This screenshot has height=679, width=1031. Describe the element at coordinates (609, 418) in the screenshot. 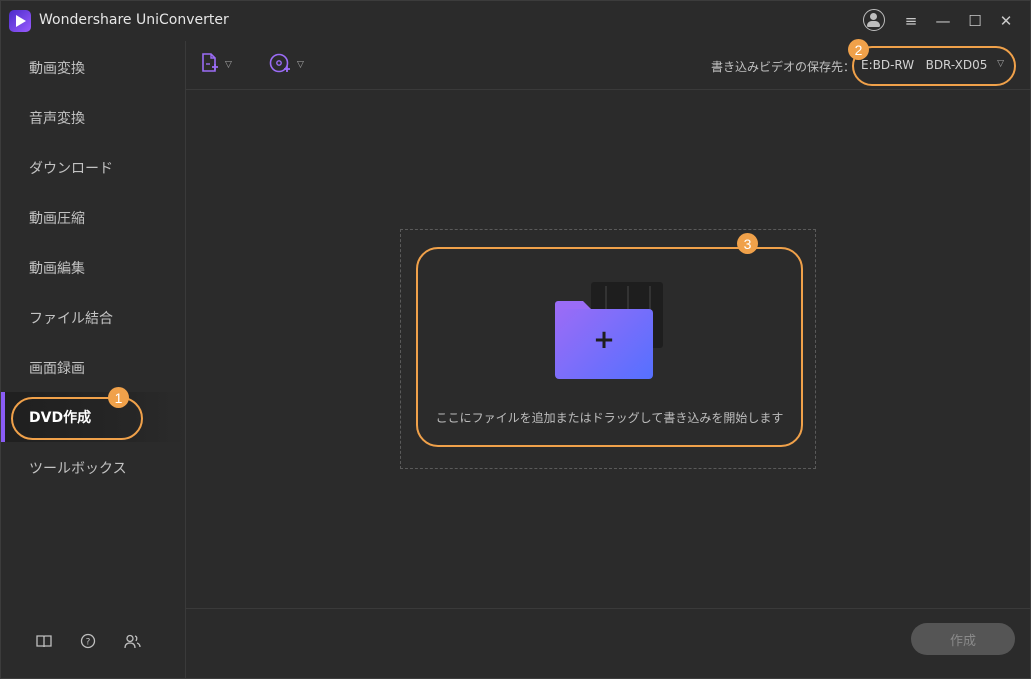

I see `drop-zone-hint: ここにファイルを追加またはドラッグして書き込みを開始します` at that location.